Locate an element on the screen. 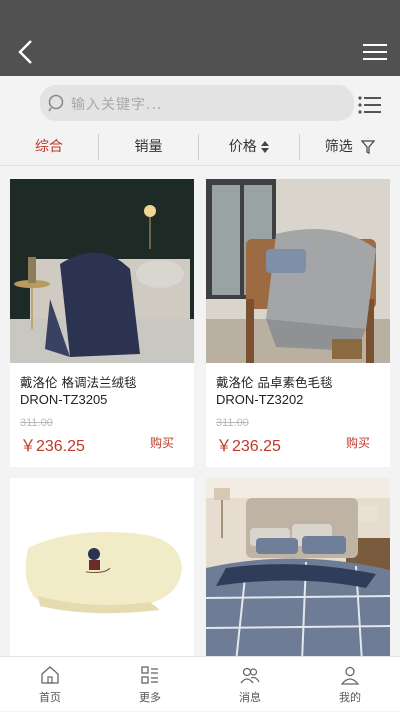  users-message-icon is located at coordinates (250, 675).